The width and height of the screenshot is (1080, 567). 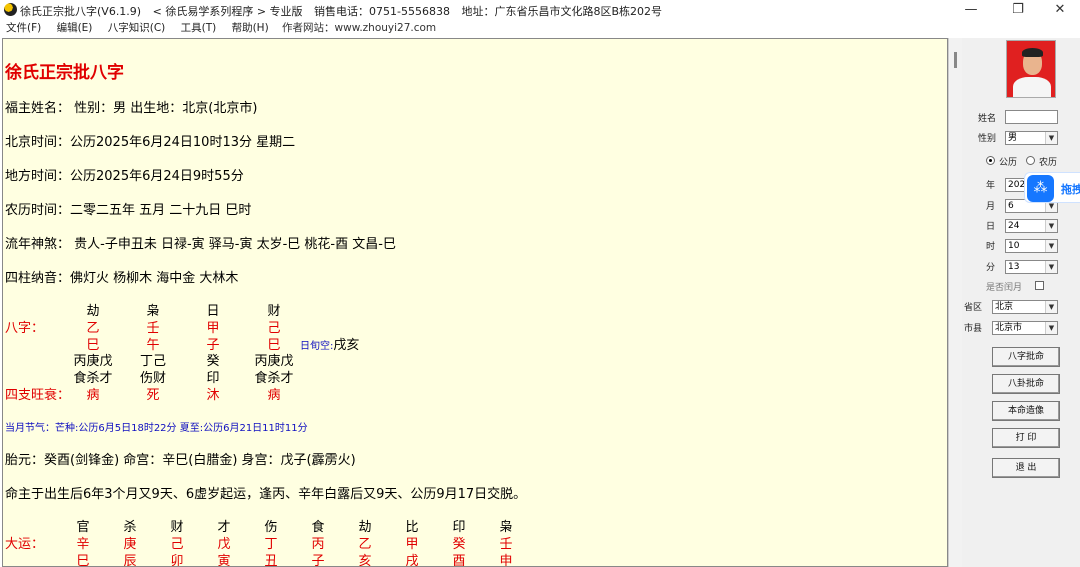 I want to click on menu-knowledge: 八字知识(C), so click(x=137, y=28).